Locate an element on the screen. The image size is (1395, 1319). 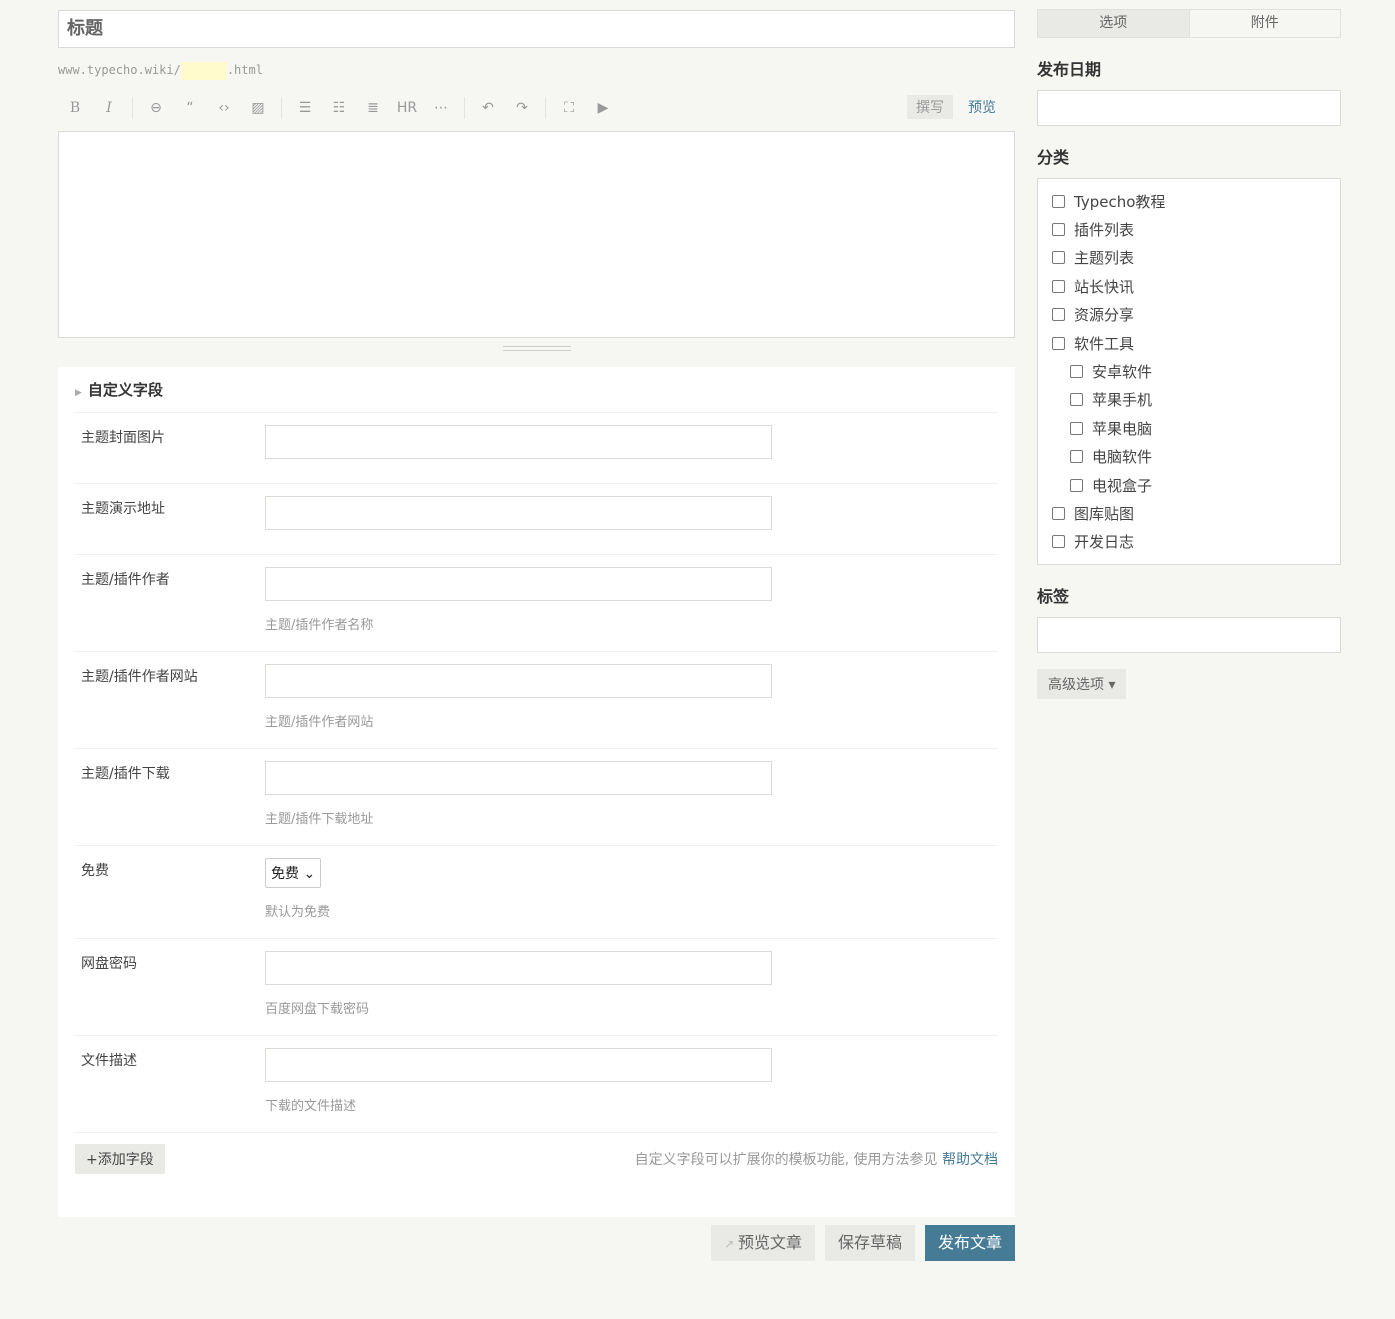
category-item: 图库贴图 is located at coordinates (1189, 513).